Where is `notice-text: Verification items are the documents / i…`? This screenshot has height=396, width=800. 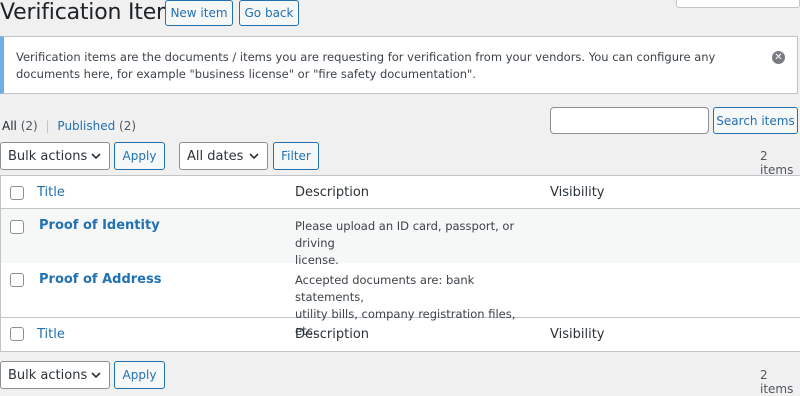
notice-text: Verification items are the documents / i… is located at coordinates (366, 65).